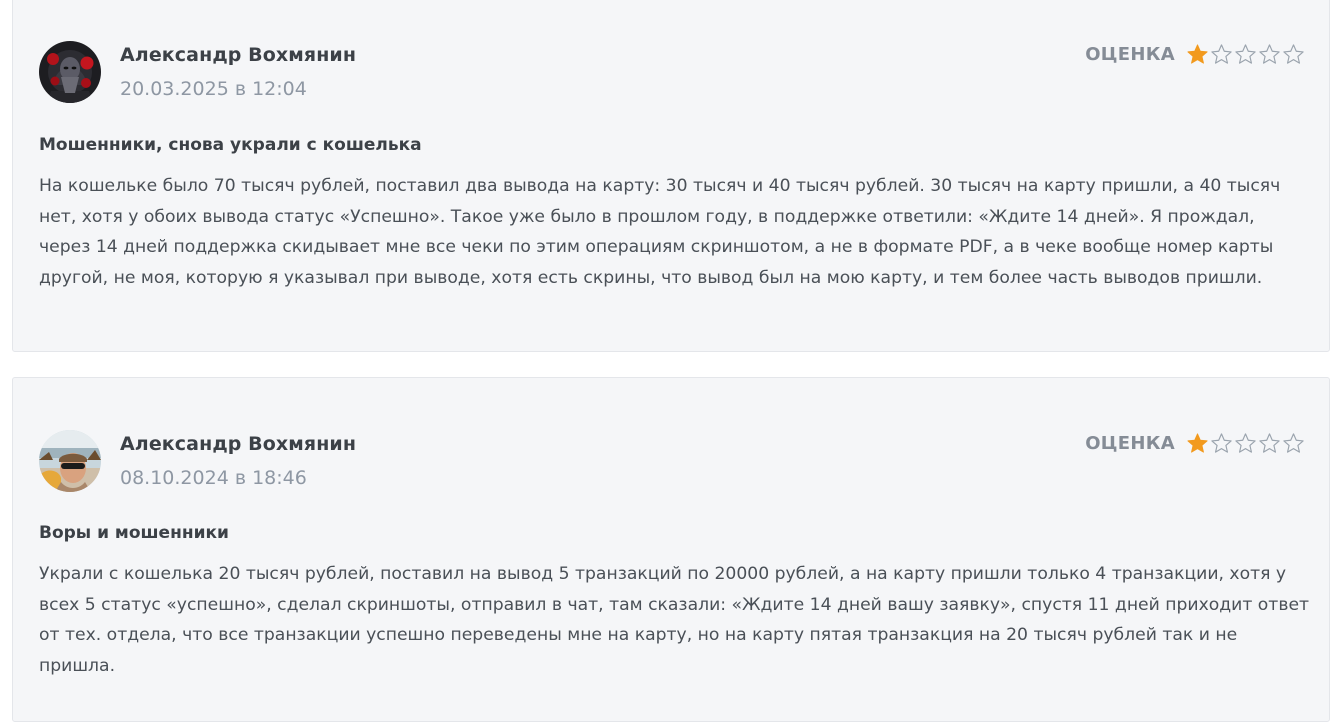 The image size is (1331, 722). What do you see at coordinates (213, 478) in the screenshot?
I see `review-date: 08.10.2024 в 18:46` at bounding box center [213, 478].